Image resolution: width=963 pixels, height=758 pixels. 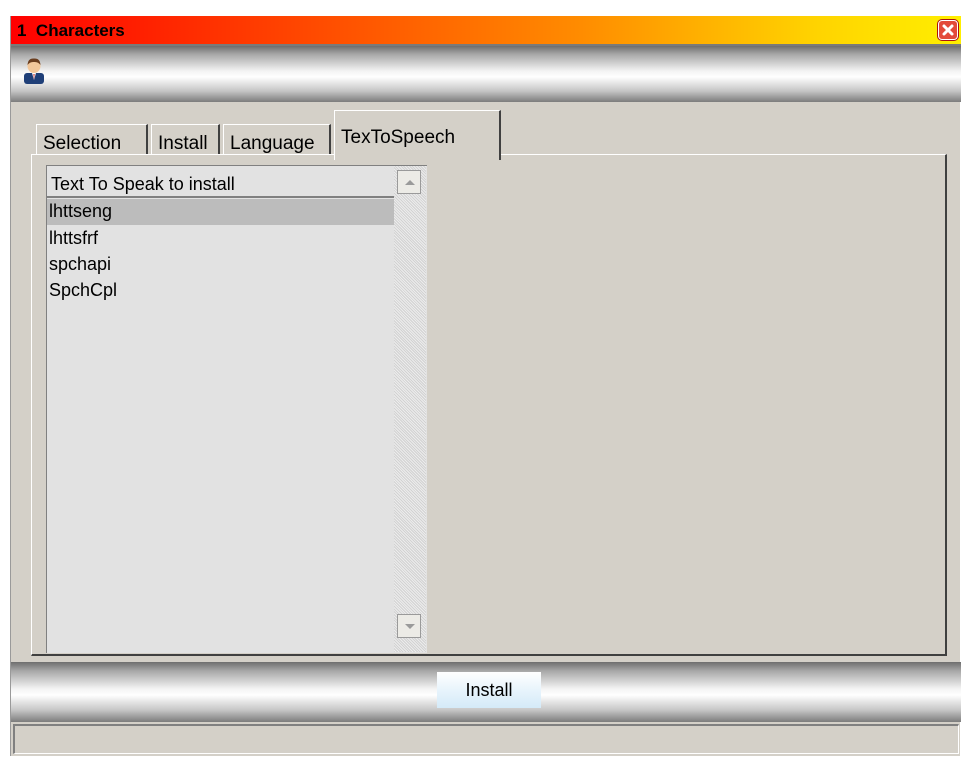 I want to click on window-title: 1 Characters, so click(x=71, y=30).